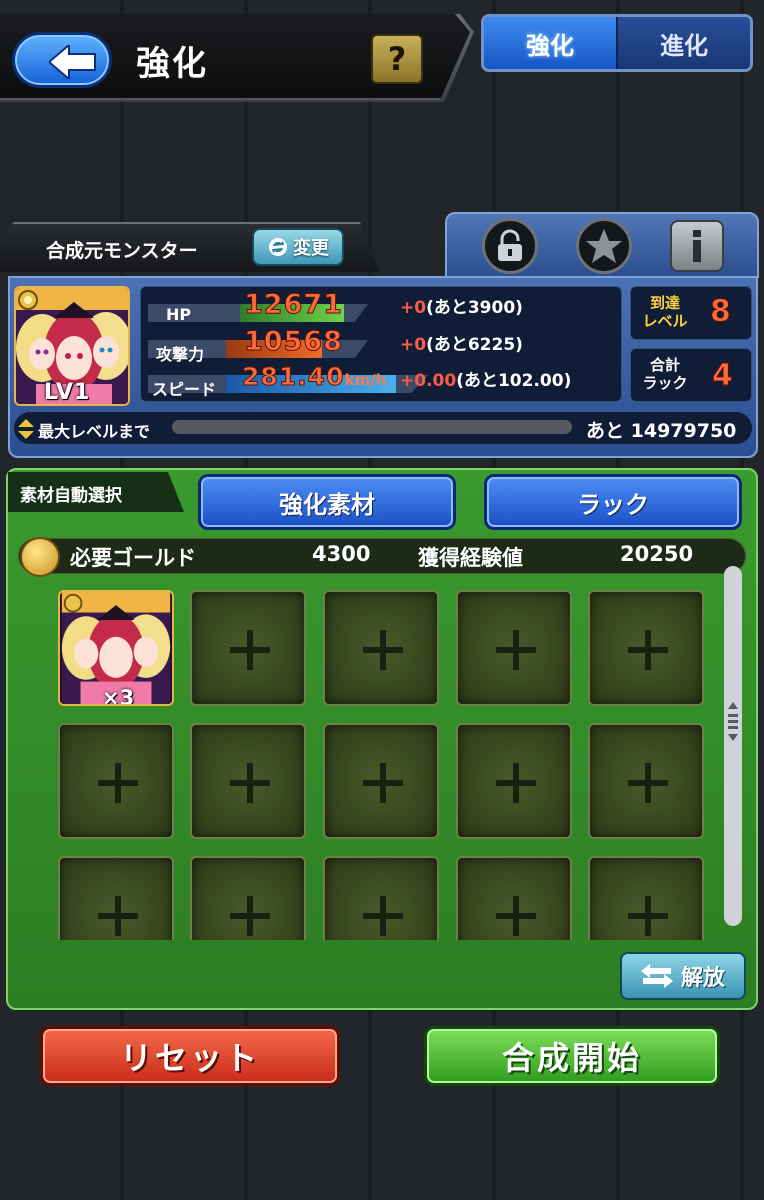 This screenshot has height=1200, width=764. What do you see at coordinates (470, 558) in the screenshot?
I see `earned-exp-label: 獲得経験値` at bounding box center [470, 558].